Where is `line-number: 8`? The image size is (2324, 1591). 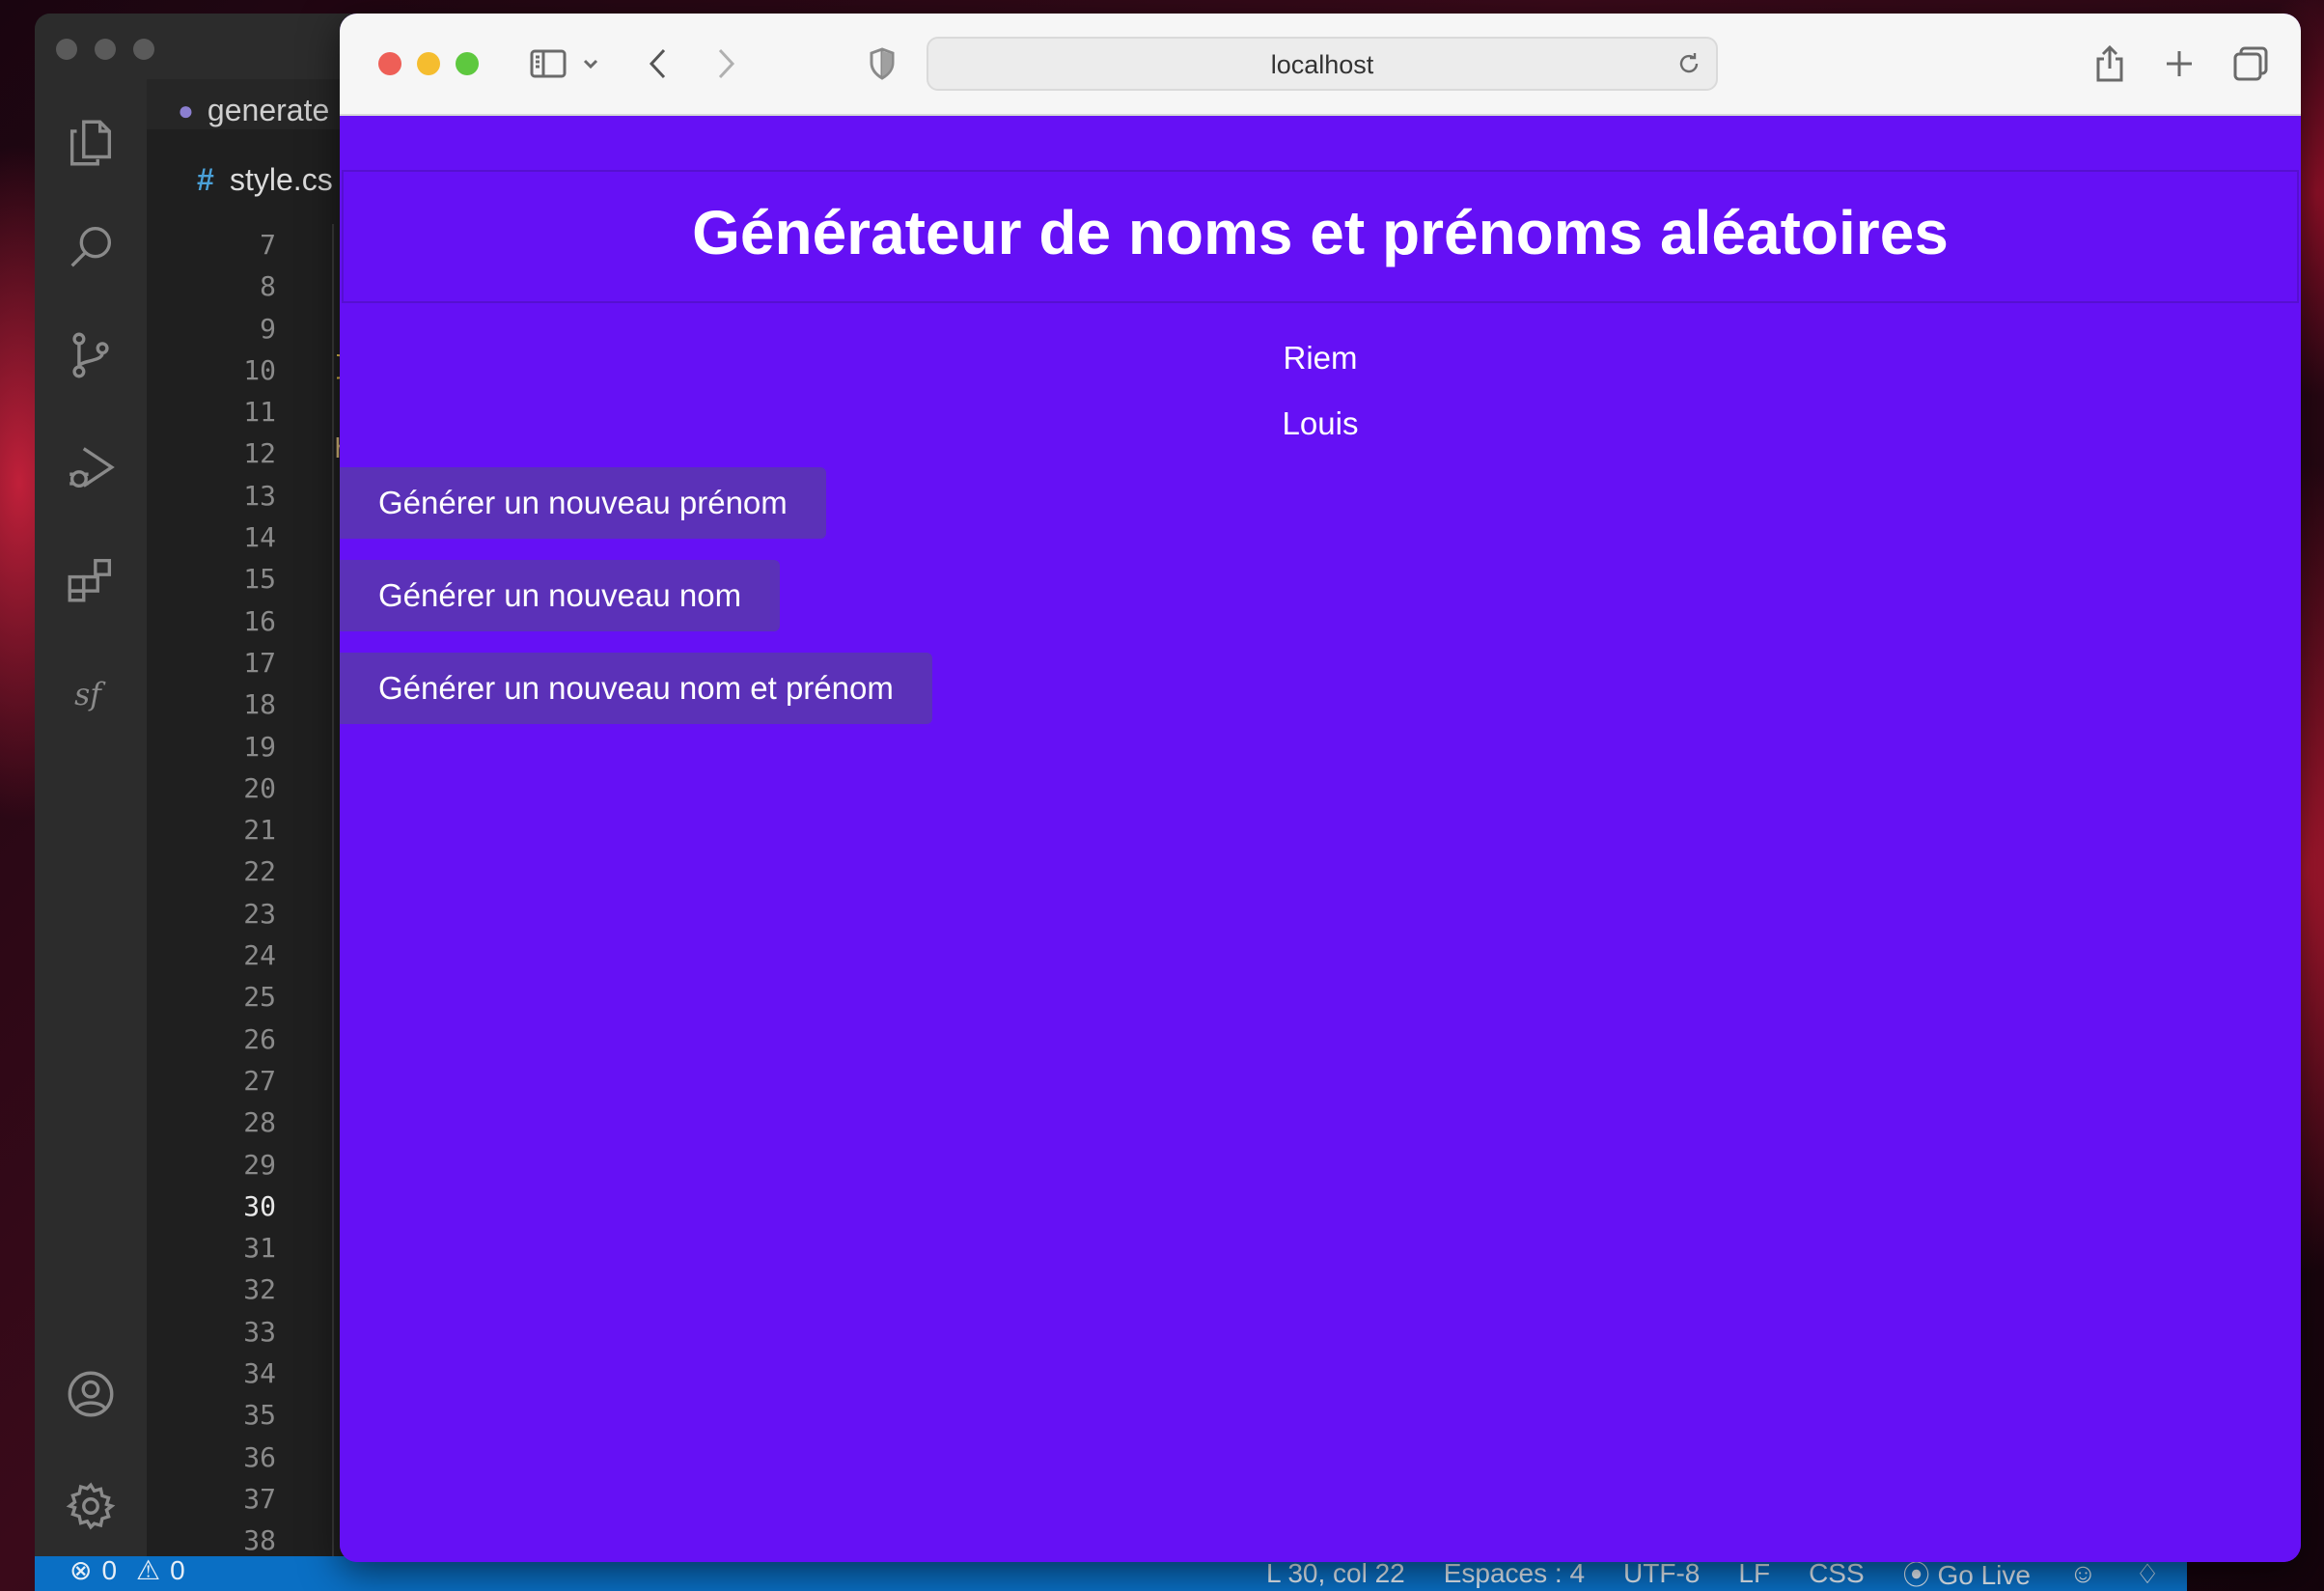
line-number: 8 is located at coordinates (268, 287).